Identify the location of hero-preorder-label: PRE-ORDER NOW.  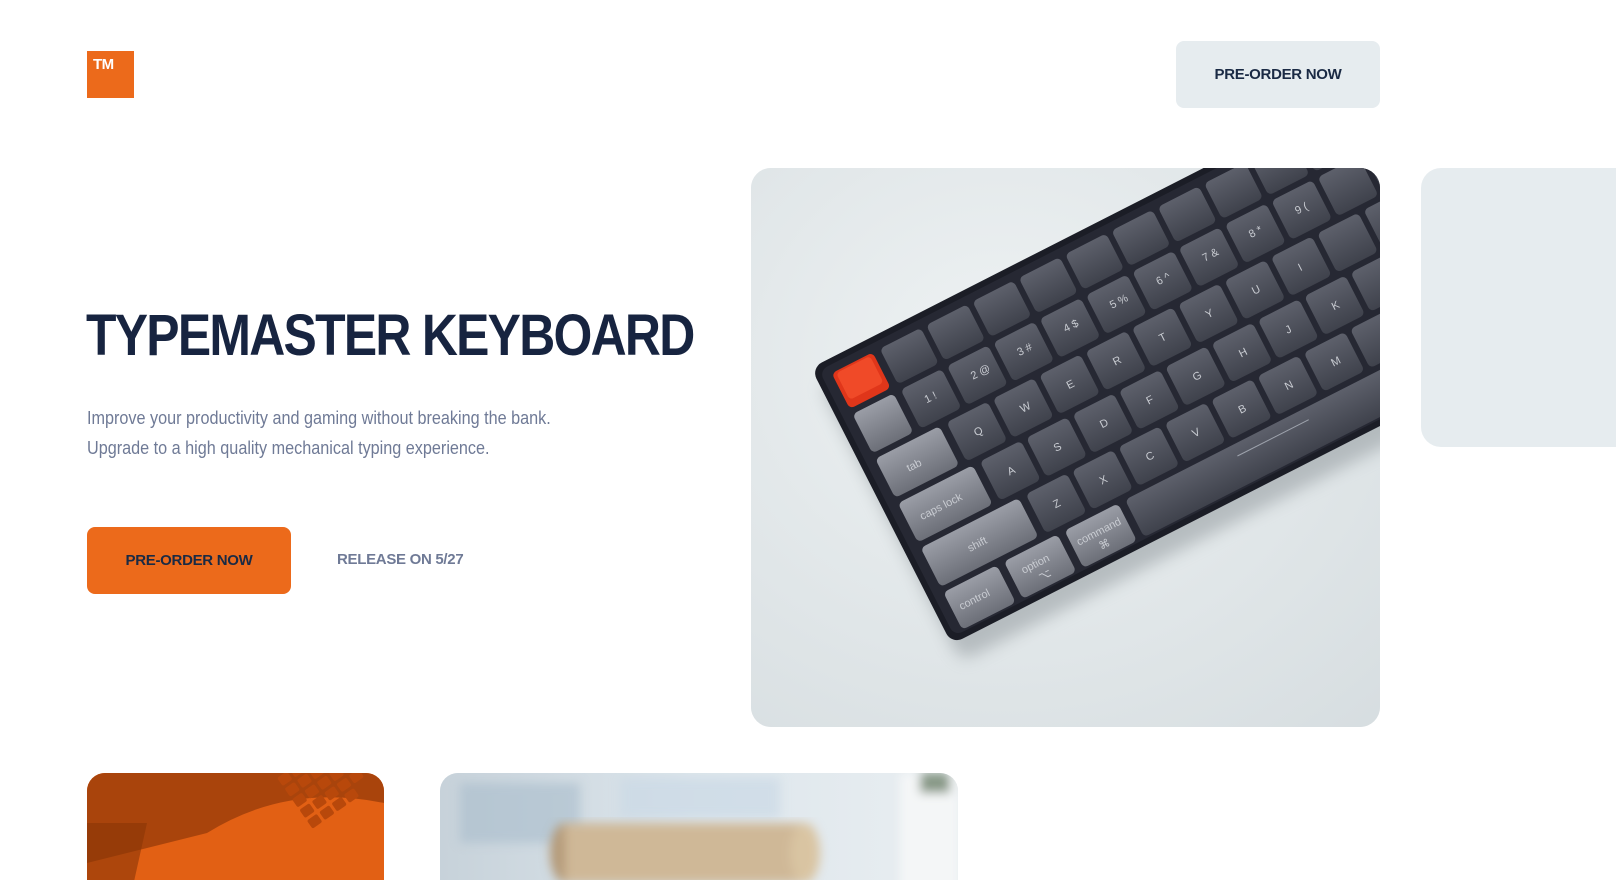
(189, 560).